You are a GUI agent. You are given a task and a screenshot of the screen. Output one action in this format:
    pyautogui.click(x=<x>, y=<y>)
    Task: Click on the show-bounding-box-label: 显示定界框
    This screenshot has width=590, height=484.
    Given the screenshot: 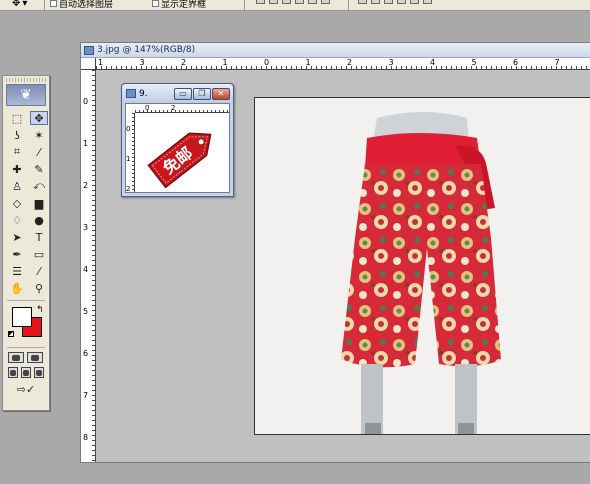 What is the action you would take?
    pyautogui.click(x=184, y=5)
    